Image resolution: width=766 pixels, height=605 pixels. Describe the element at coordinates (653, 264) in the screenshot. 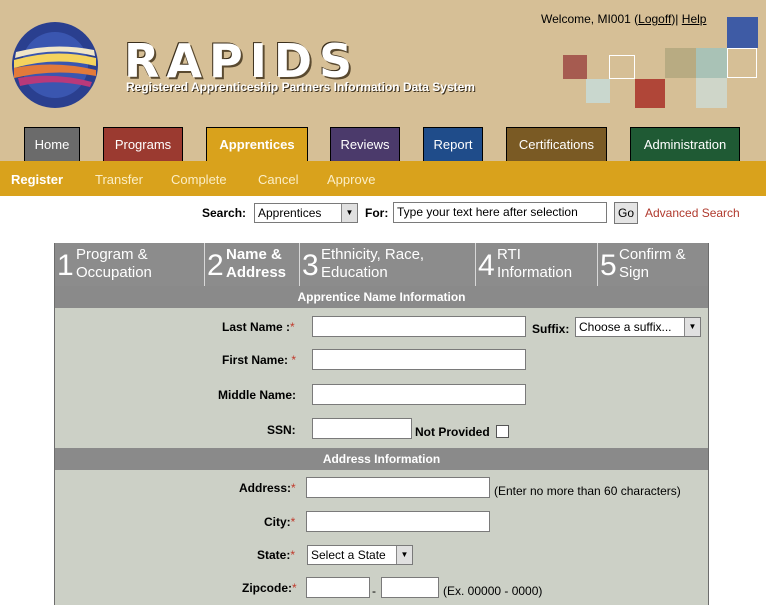

I see `step-confirm-sign: 5 Confirm & Sign` at that location.